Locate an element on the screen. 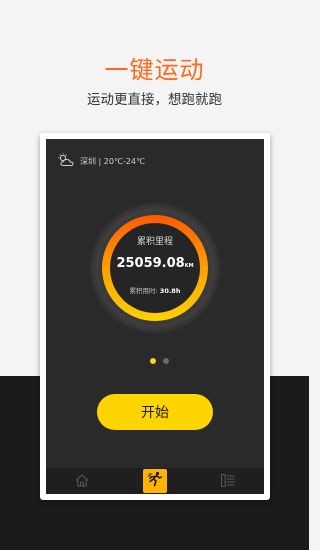 The height and width of the screenshot is (550, 320). runner-icon is located at coordinates (155, 481).